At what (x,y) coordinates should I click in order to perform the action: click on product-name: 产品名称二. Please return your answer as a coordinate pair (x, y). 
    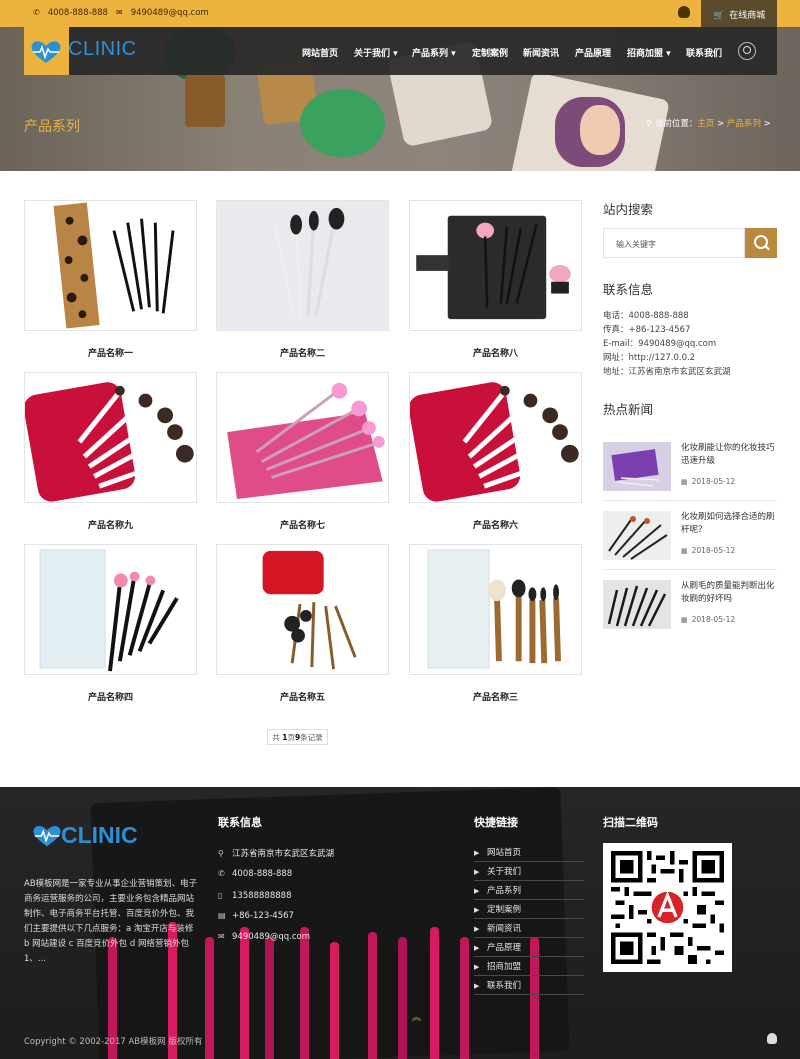
    Looking at the image, I should click on (302, 352).